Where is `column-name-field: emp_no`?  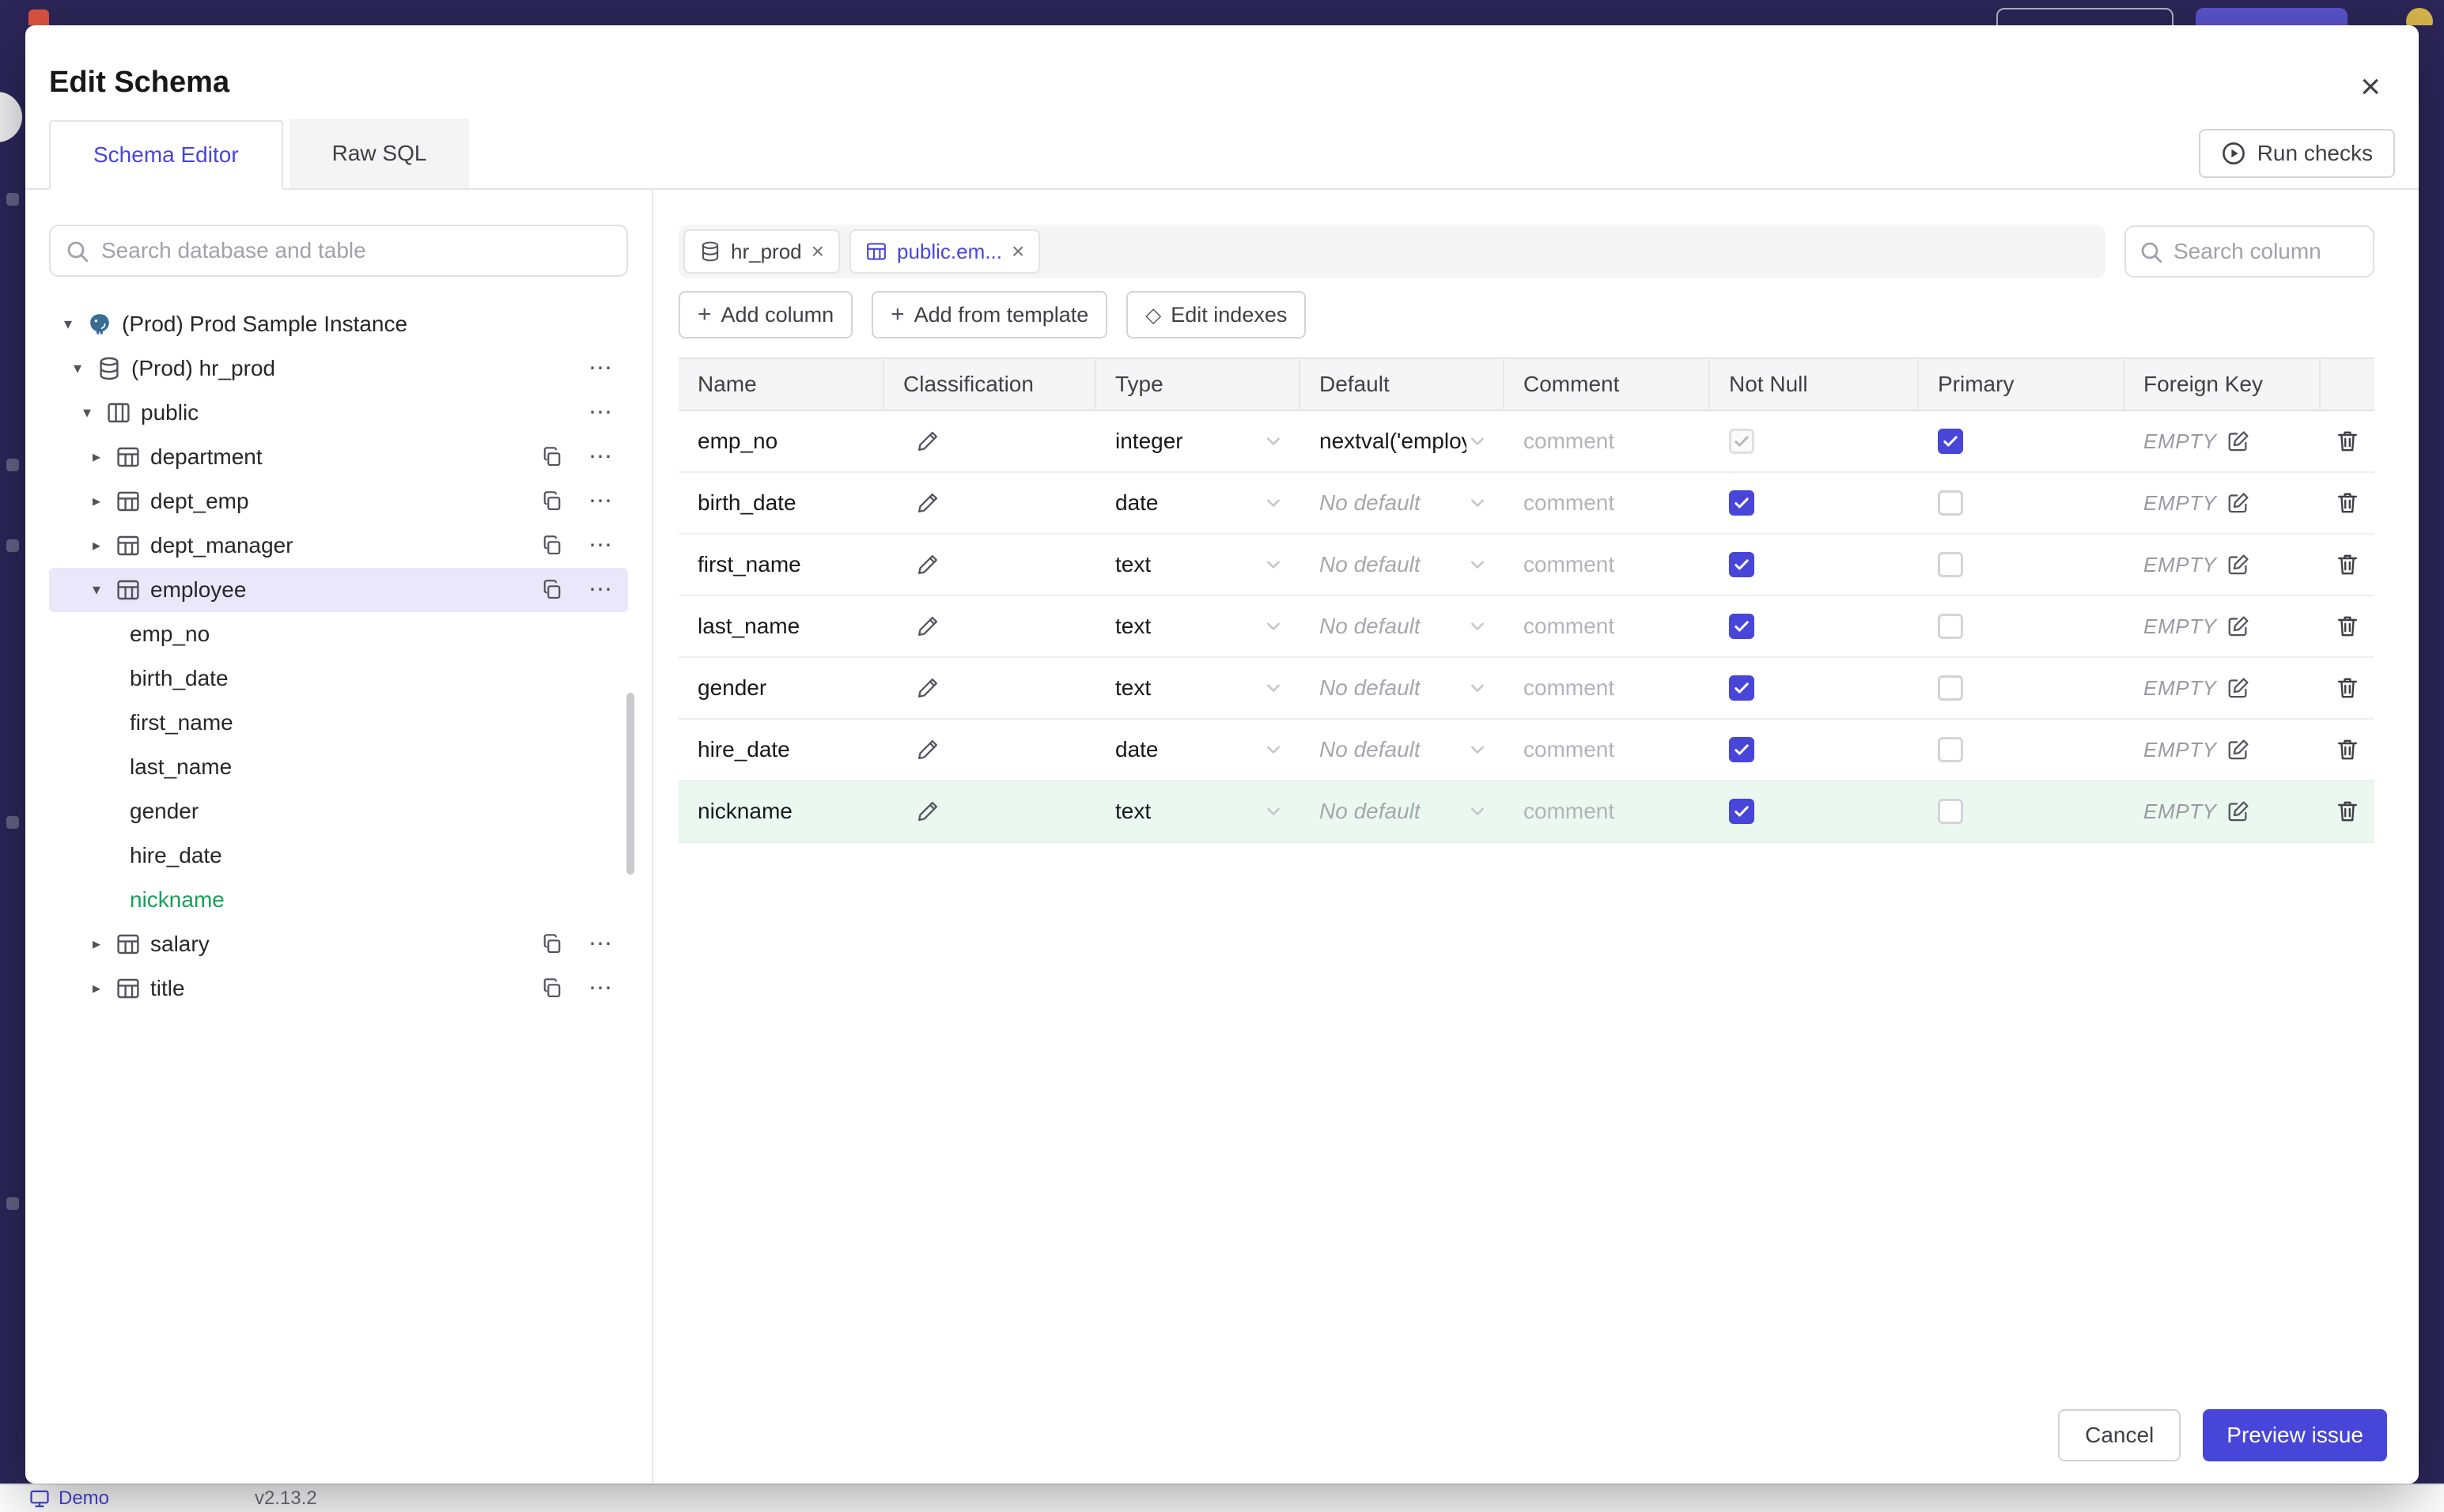
column-name-field: emp_no is located at coordinates (781, 441).